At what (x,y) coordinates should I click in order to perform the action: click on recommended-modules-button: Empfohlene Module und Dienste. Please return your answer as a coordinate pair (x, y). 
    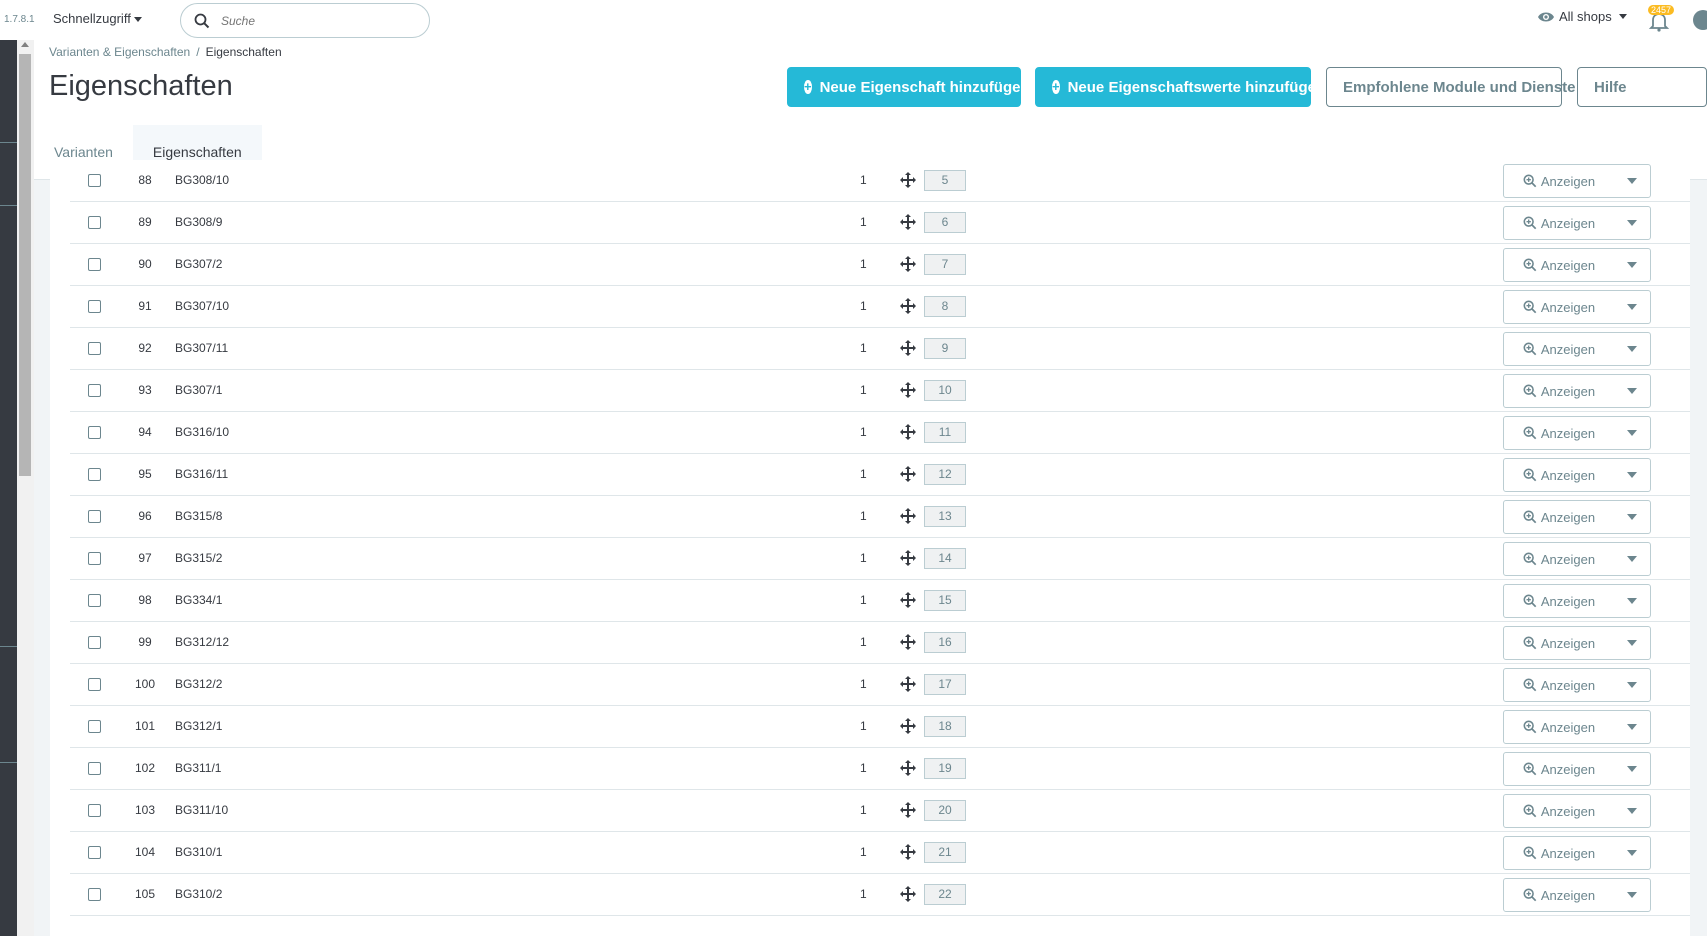
    Looking at the image, I should click on (1451, 87).